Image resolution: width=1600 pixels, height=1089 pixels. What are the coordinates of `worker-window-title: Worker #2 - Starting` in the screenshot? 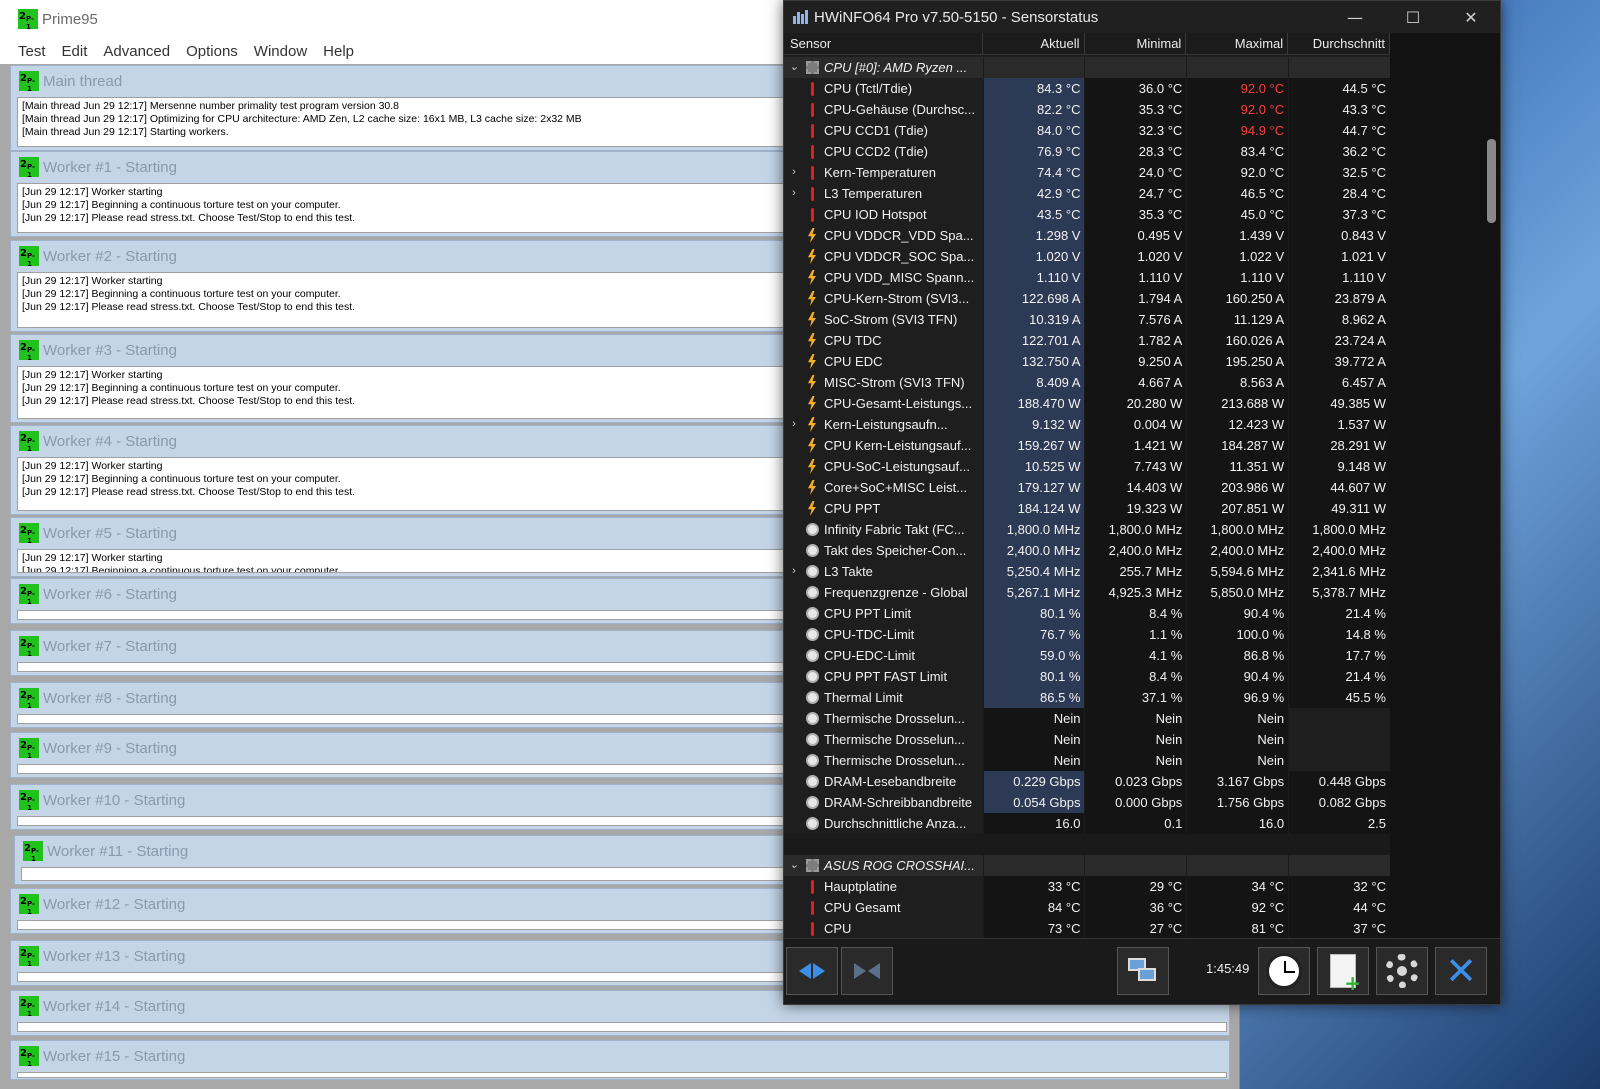 It's located at (110, 256).